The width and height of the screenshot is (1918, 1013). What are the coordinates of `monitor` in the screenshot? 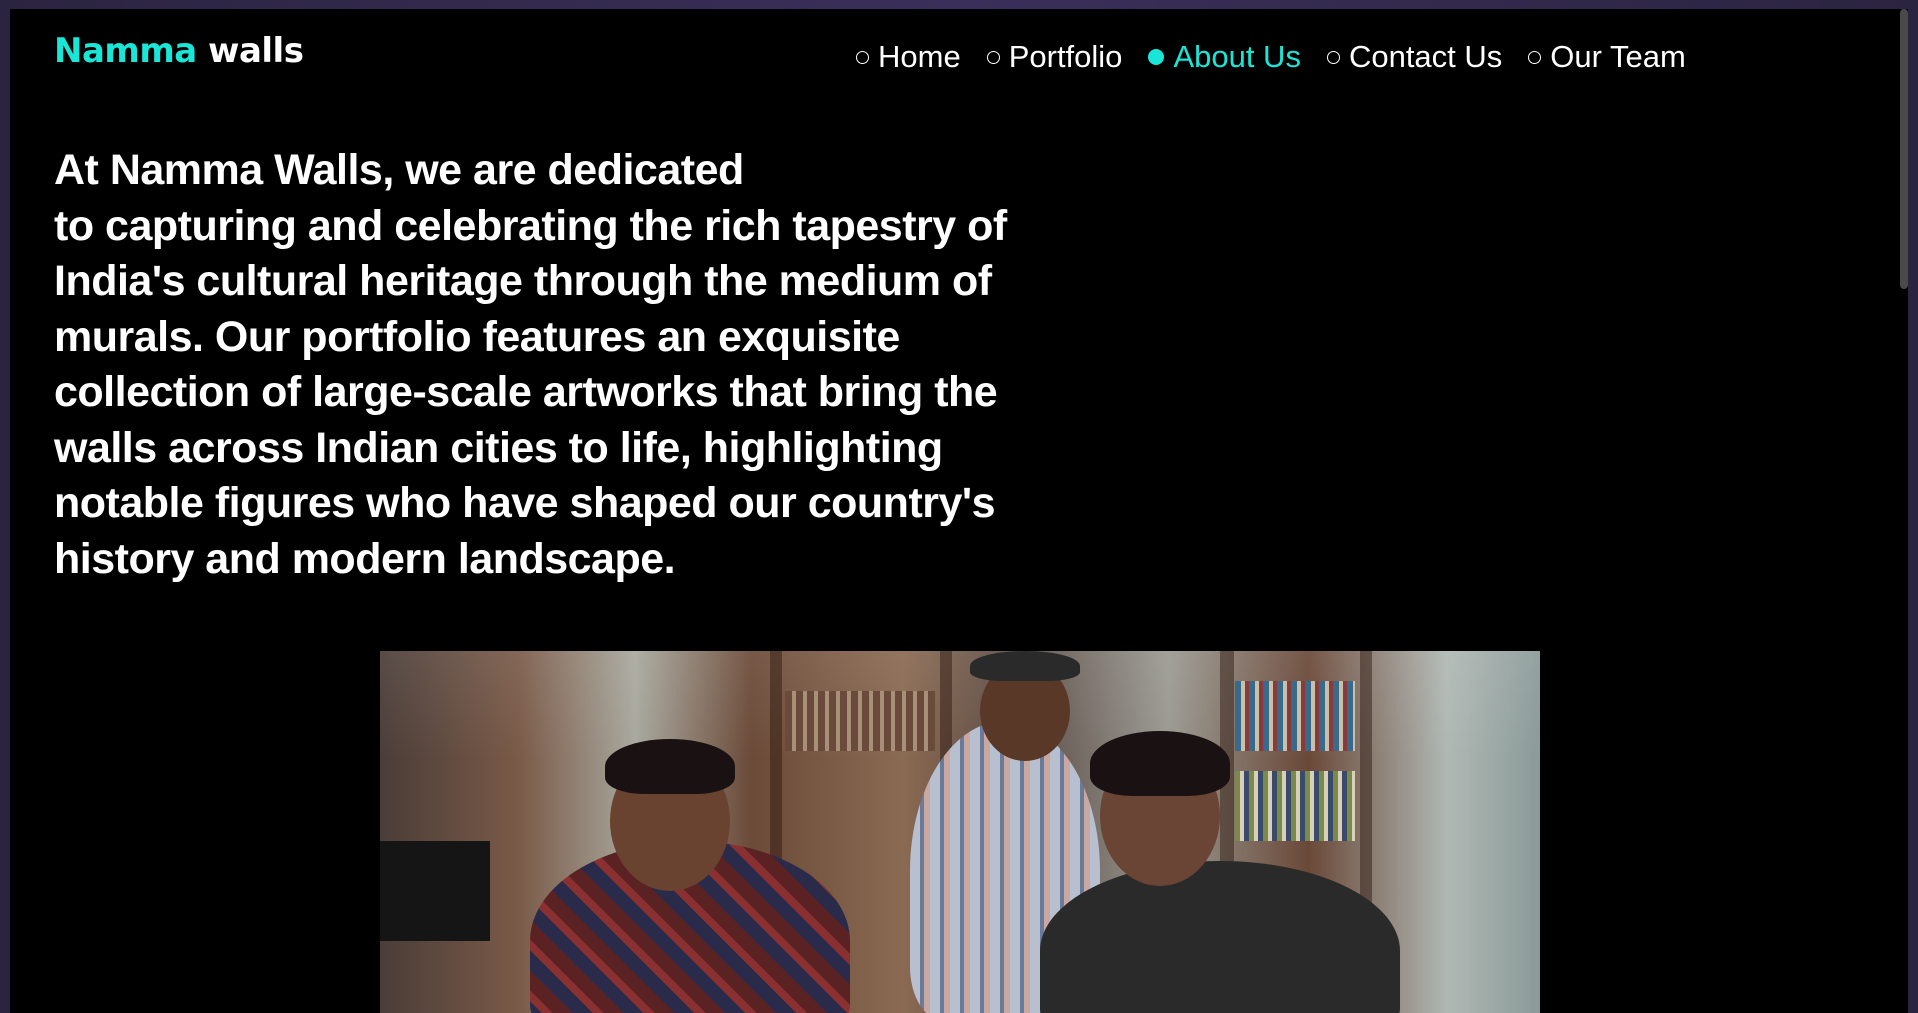 It's located at (435, 891).